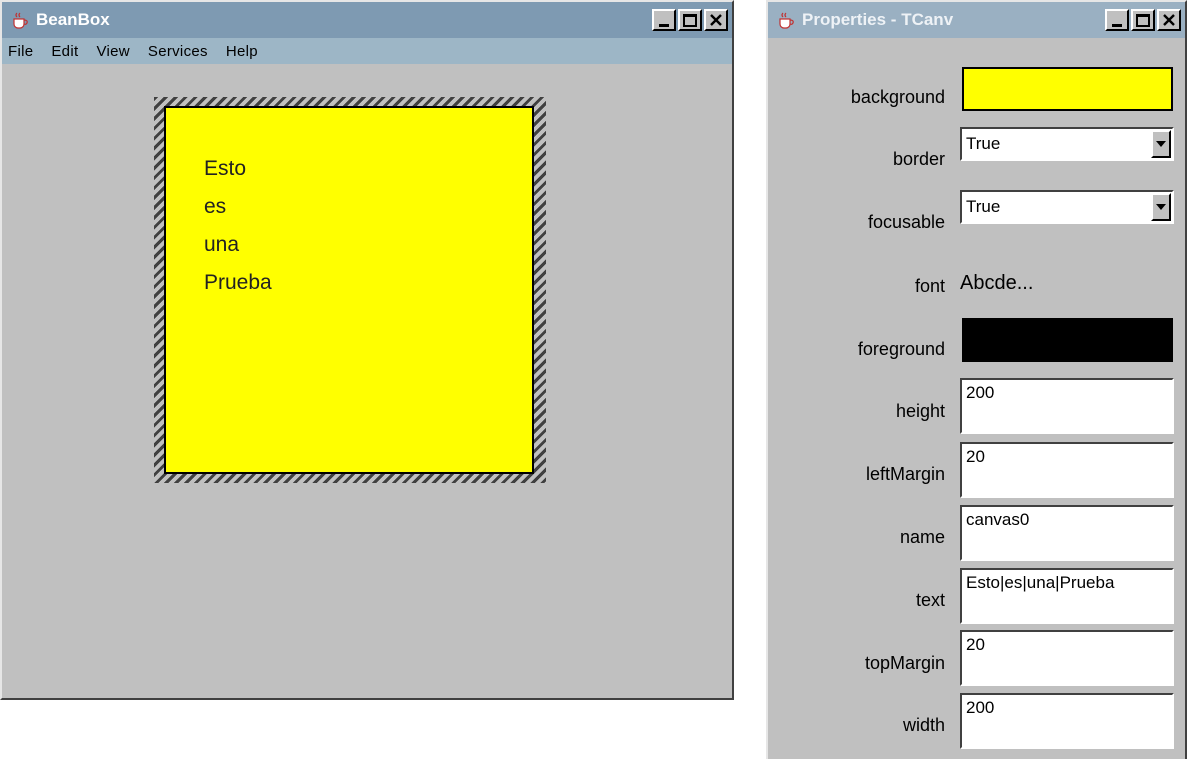 Image resolution: width=1187 pixels, height=759 pixels. What do you see at coordinates (222, 244) in the screenshot?
I see `bean-text-line: una` at bounding box center [222, 244].